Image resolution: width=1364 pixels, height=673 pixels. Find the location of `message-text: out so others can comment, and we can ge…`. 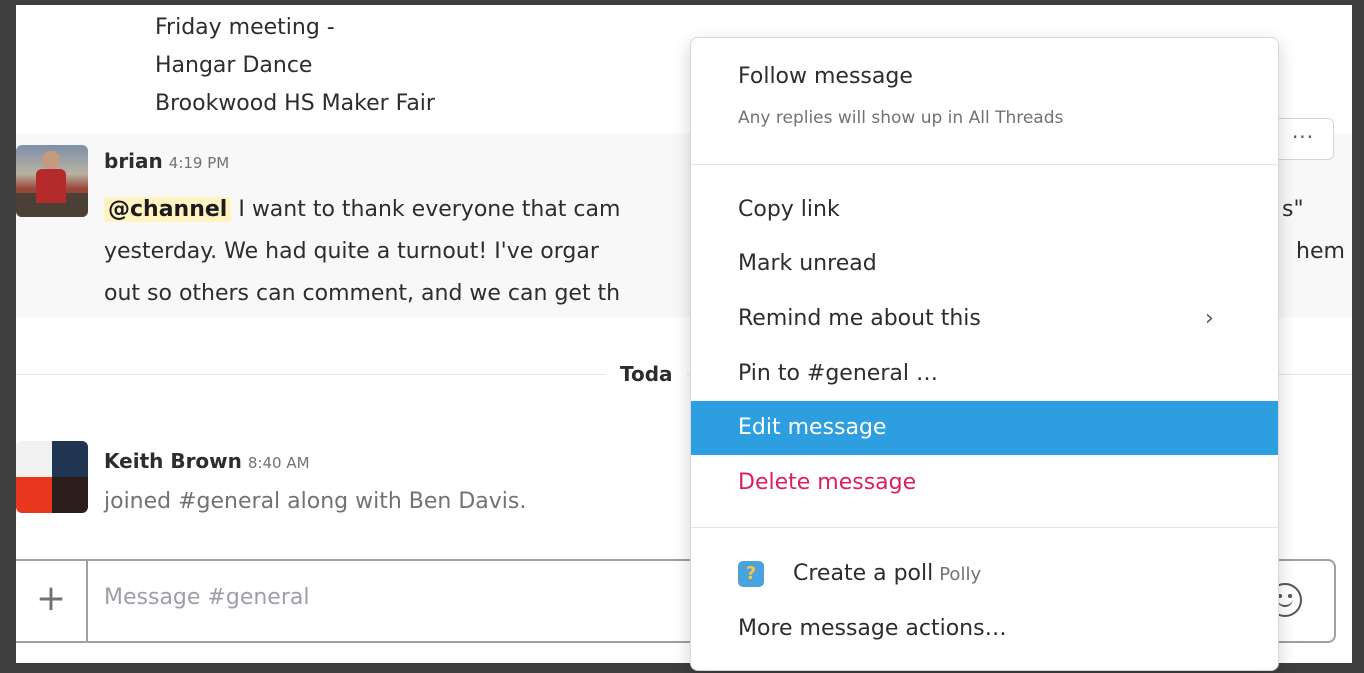

message-text: out so others can comment, and we can ge… is located at coordinates (362, 293).